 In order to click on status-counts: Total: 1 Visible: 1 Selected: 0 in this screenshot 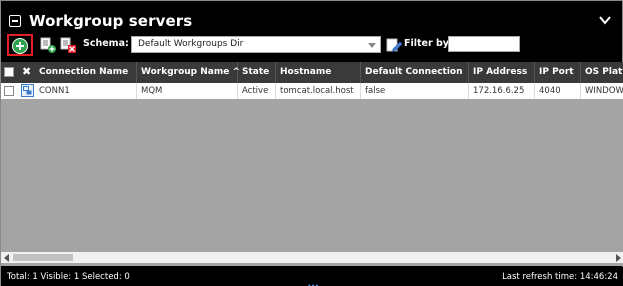, I will do `click(68, 277)`.